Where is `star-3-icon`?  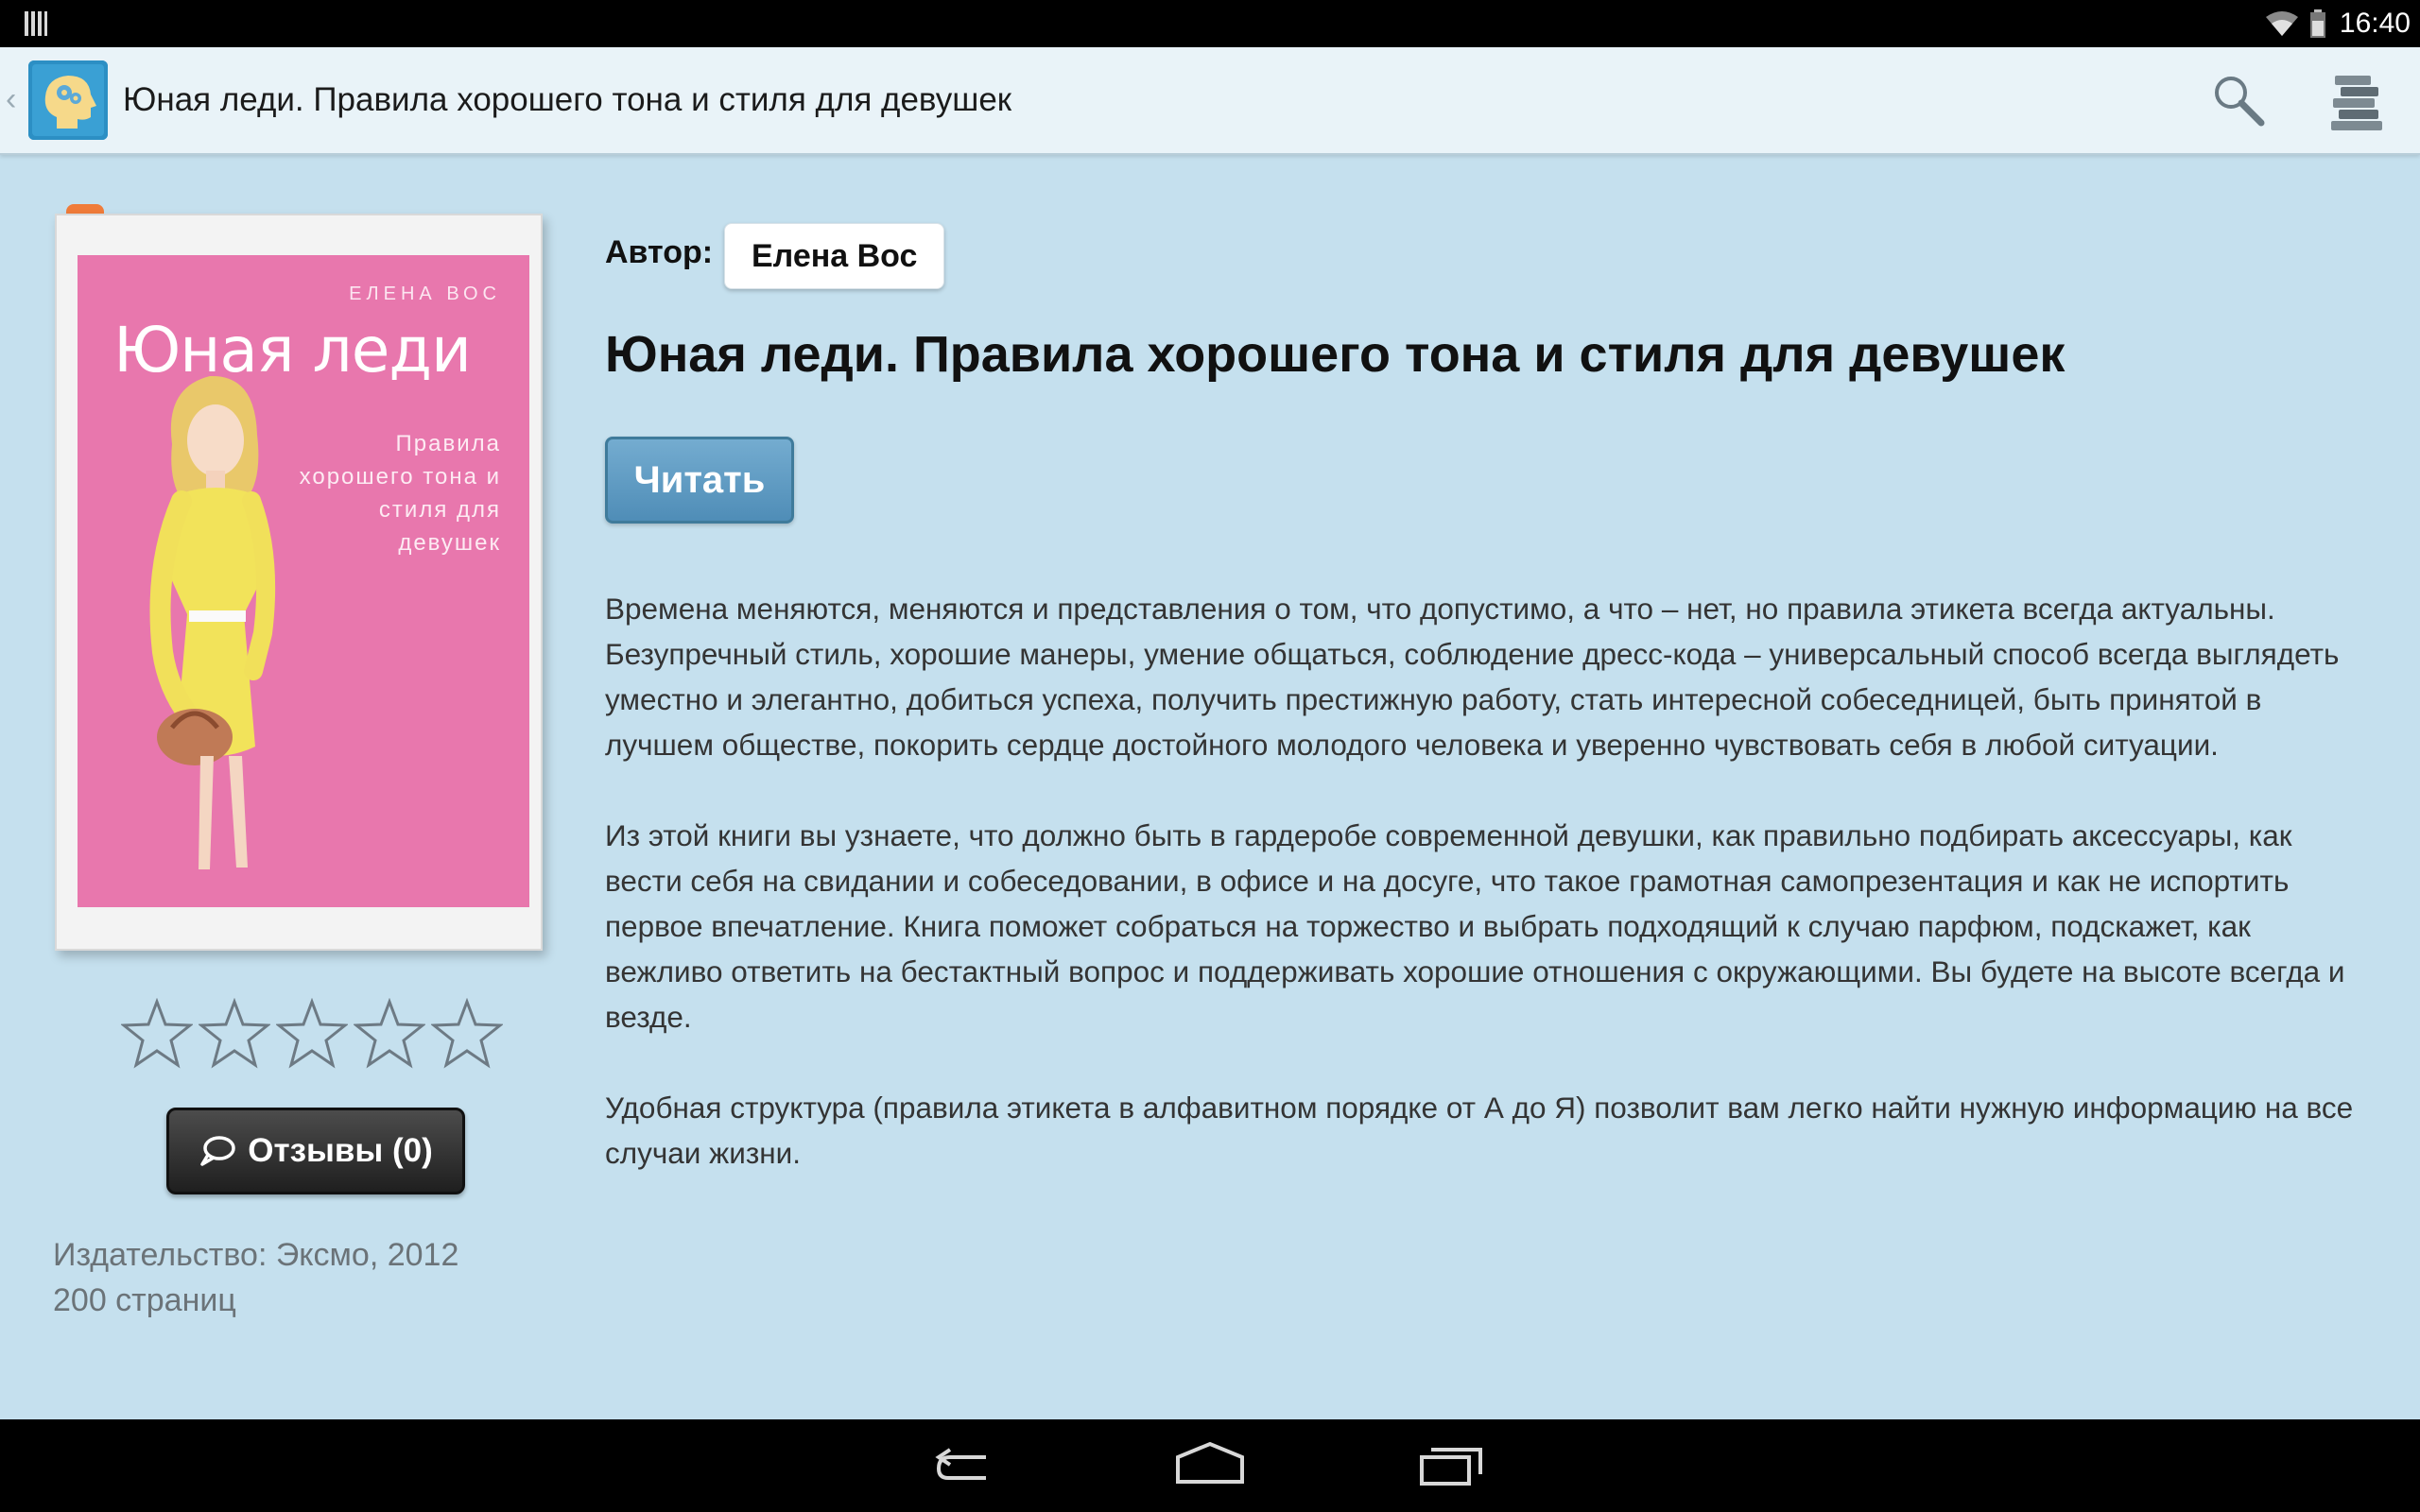
star-3-icon is located at coordinates (312, 1034).